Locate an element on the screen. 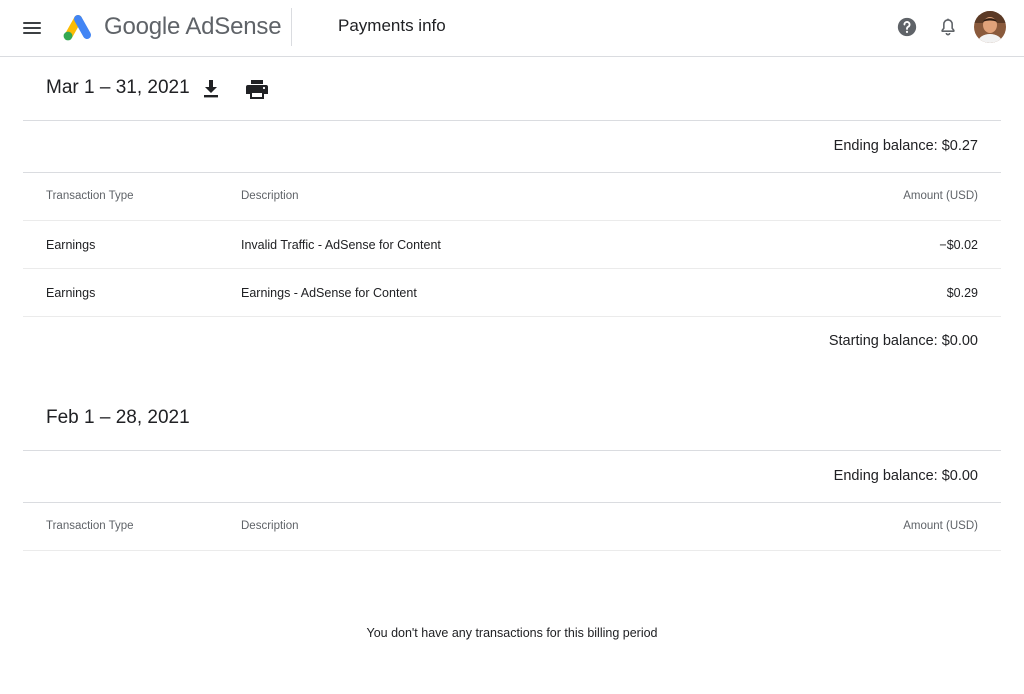 The image size is (1024, 694). print-icon is located at coordinates (257, 89).